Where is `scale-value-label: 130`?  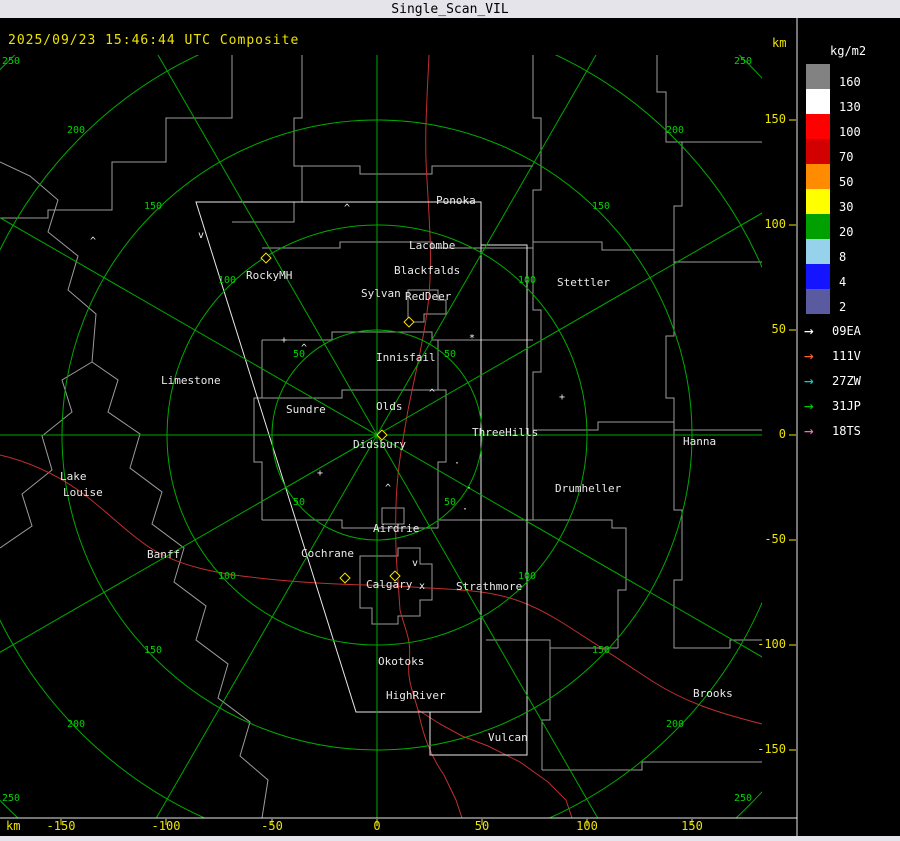 scale-value-label: 130 is located at coordinates (850, 107).